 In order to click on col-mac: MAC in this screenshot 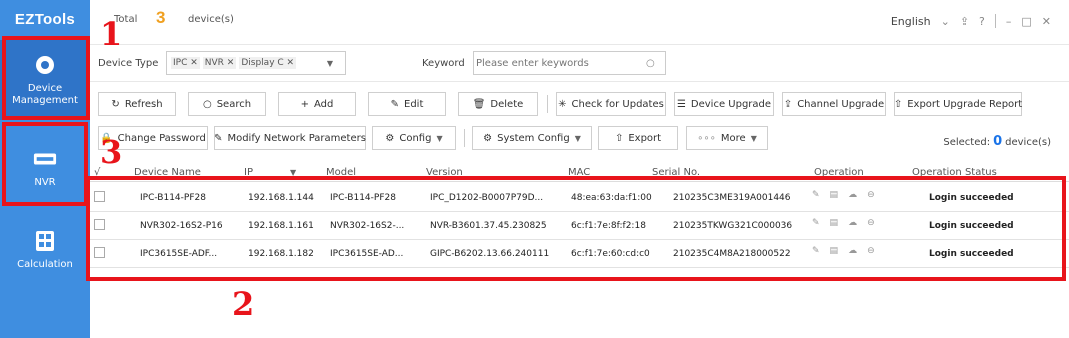, I will do `click(579, 172)`.